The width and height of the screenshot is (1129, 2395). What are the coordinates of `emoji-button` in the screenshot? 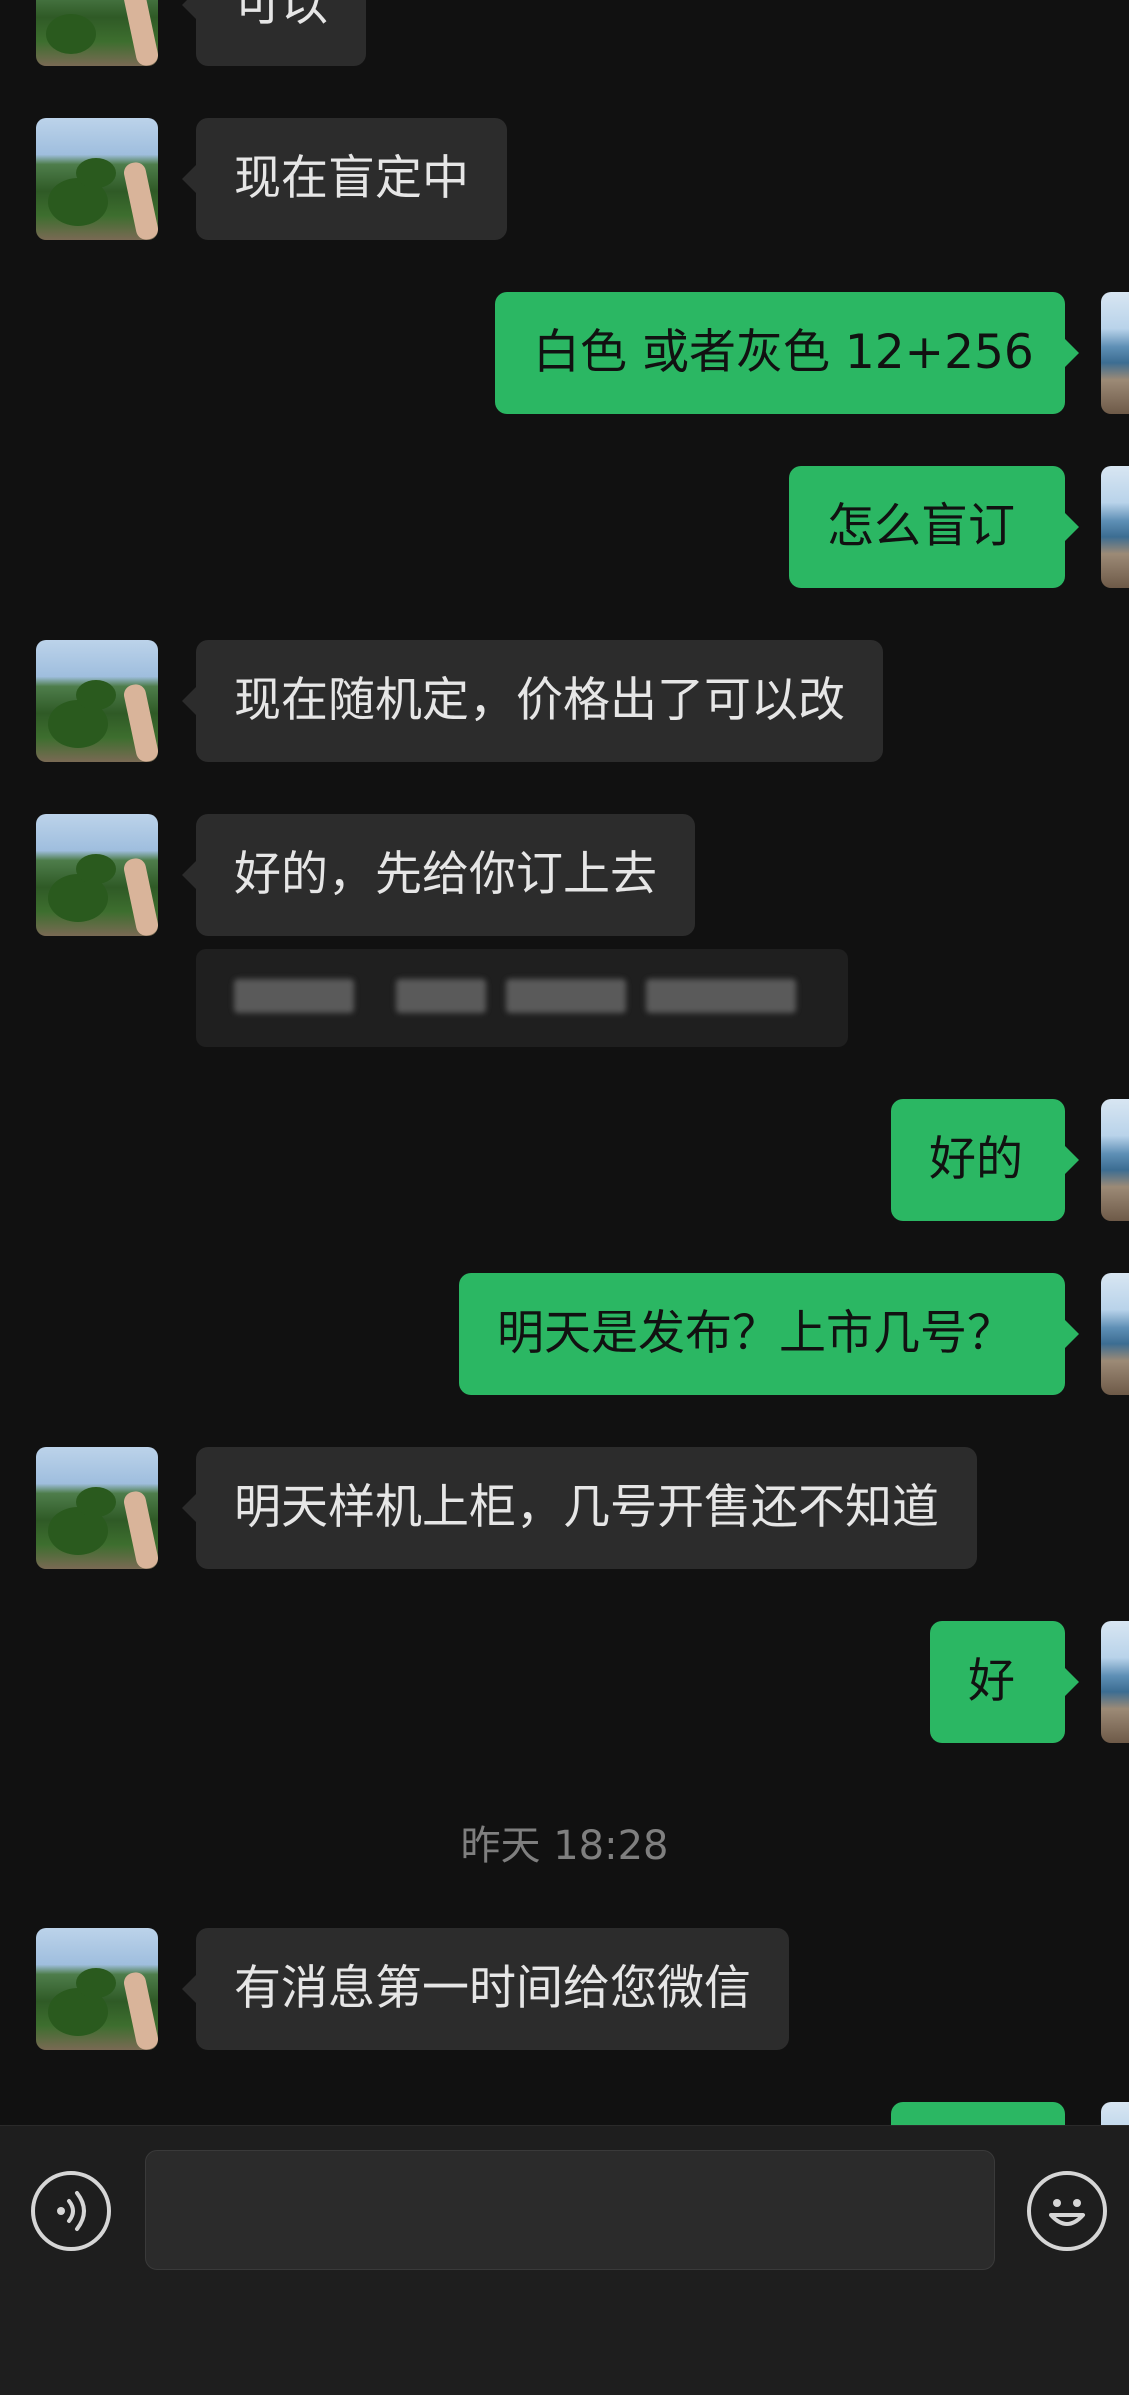 It's located at (1067, 2211).